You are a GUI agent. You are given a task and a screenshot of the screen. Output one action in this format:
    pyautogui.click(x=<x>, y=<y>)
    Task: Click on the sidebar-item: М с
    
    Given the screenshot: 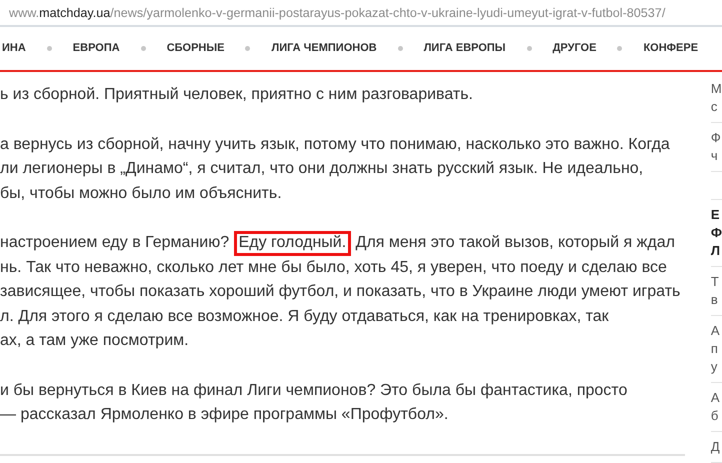 What is the action you would take?
    pyautogui.click(x=716, y=98)
    